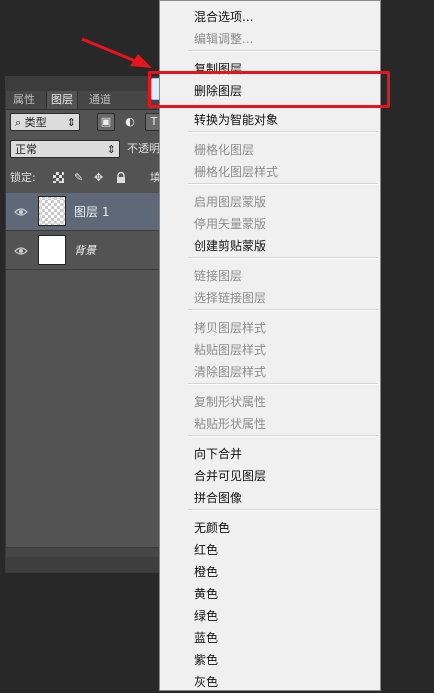 This screenshot has width=434, height=693. What do you see at coordinates (230, 298) in the screenshot?
I see `menu-item-15: 选择链接图层` at bounding box center [230, 298].